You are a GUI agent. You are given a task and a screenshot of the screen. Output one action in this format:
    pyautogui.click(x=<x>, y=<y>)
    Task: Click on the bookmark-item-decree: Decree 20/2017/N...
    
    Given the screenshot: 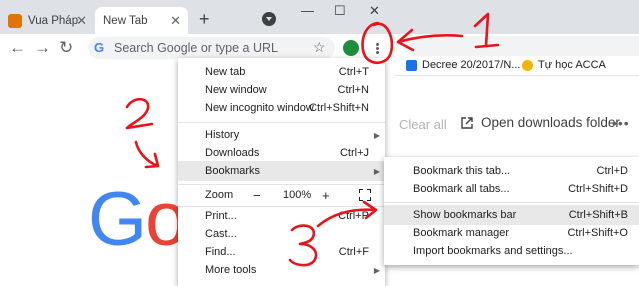 What is the action you would take?
    pyautogui.click(x=463, y=65)
    